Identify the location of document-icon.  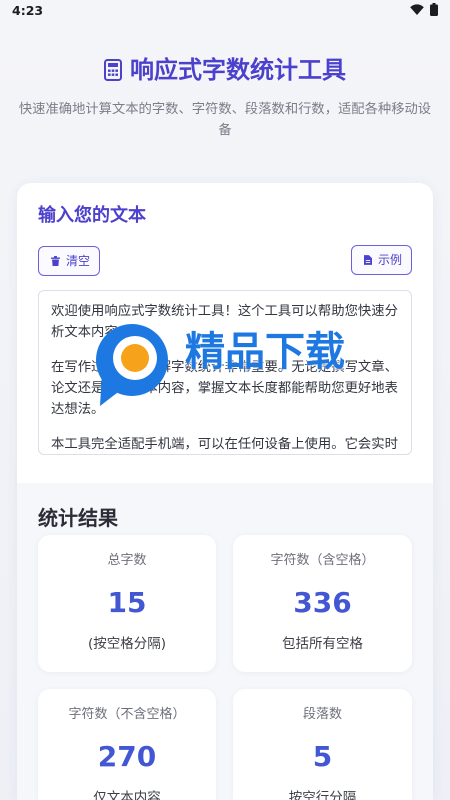
(368, 260).